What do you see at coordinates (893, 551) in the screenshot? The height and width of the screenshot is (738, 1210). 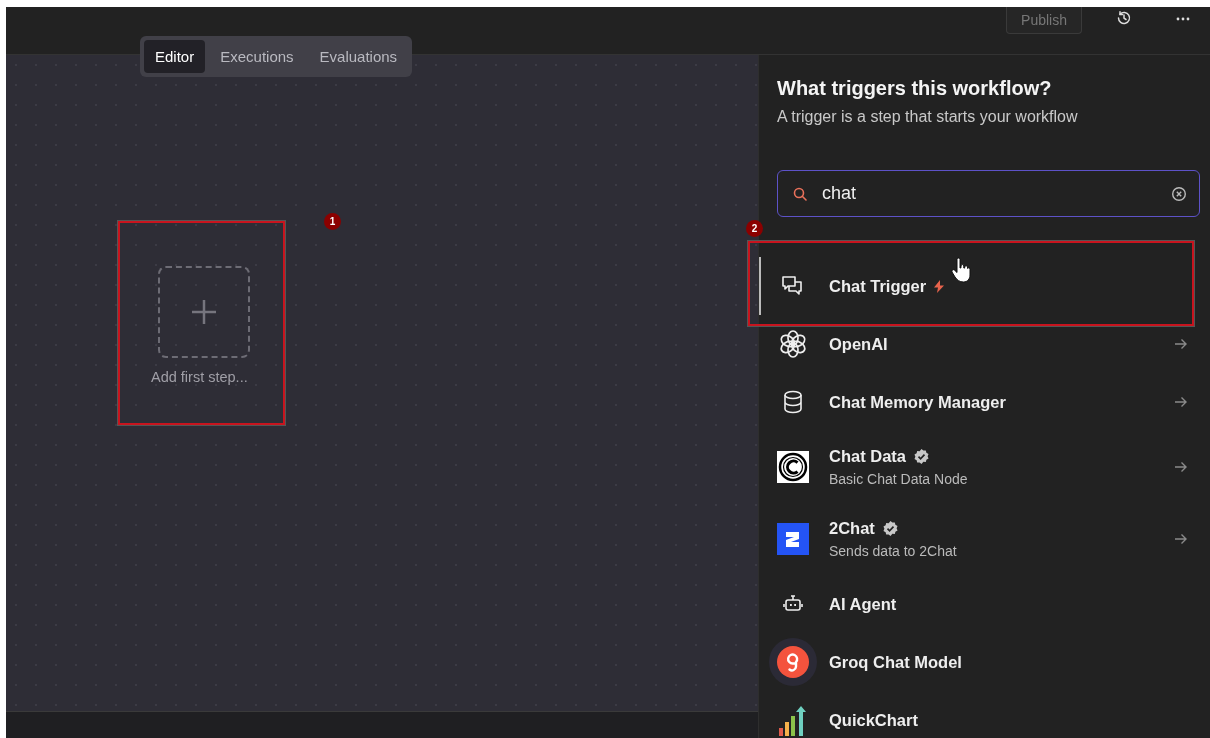 I see `node-description: Sends data to 2Chat` at bounding box center [893, 551].